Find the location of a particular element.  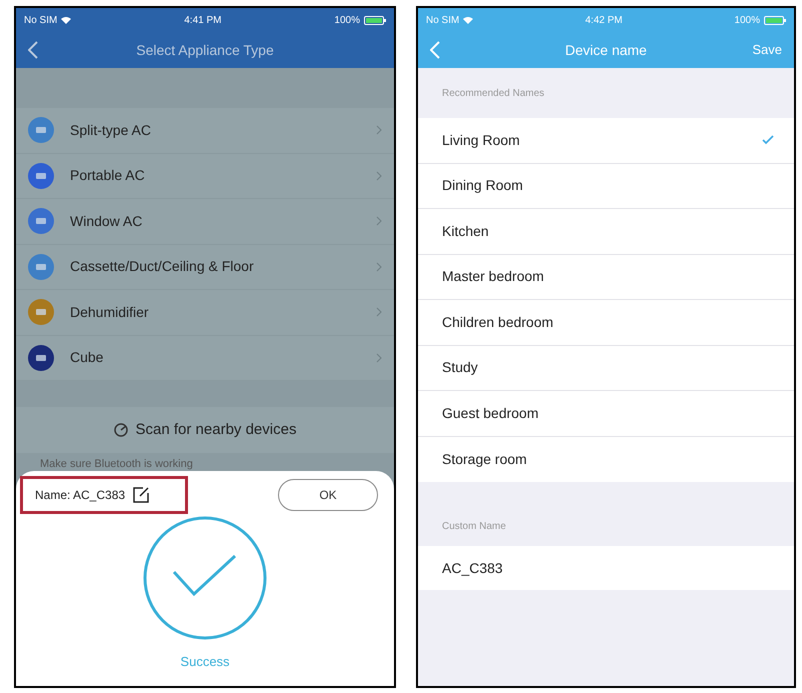

hint-text: Make sure Bluetooth is working is located at coordinates (116, 464).